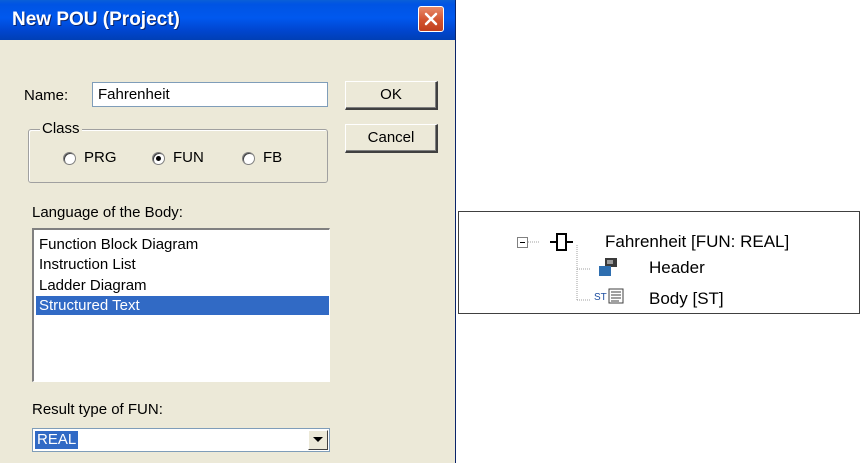 Image resolution: width=860 pixels, height=463 pixels. Describe the element at coordinates (686, 299) in the screenshot. I see `tree-body-label: Body [ST]` at that location.